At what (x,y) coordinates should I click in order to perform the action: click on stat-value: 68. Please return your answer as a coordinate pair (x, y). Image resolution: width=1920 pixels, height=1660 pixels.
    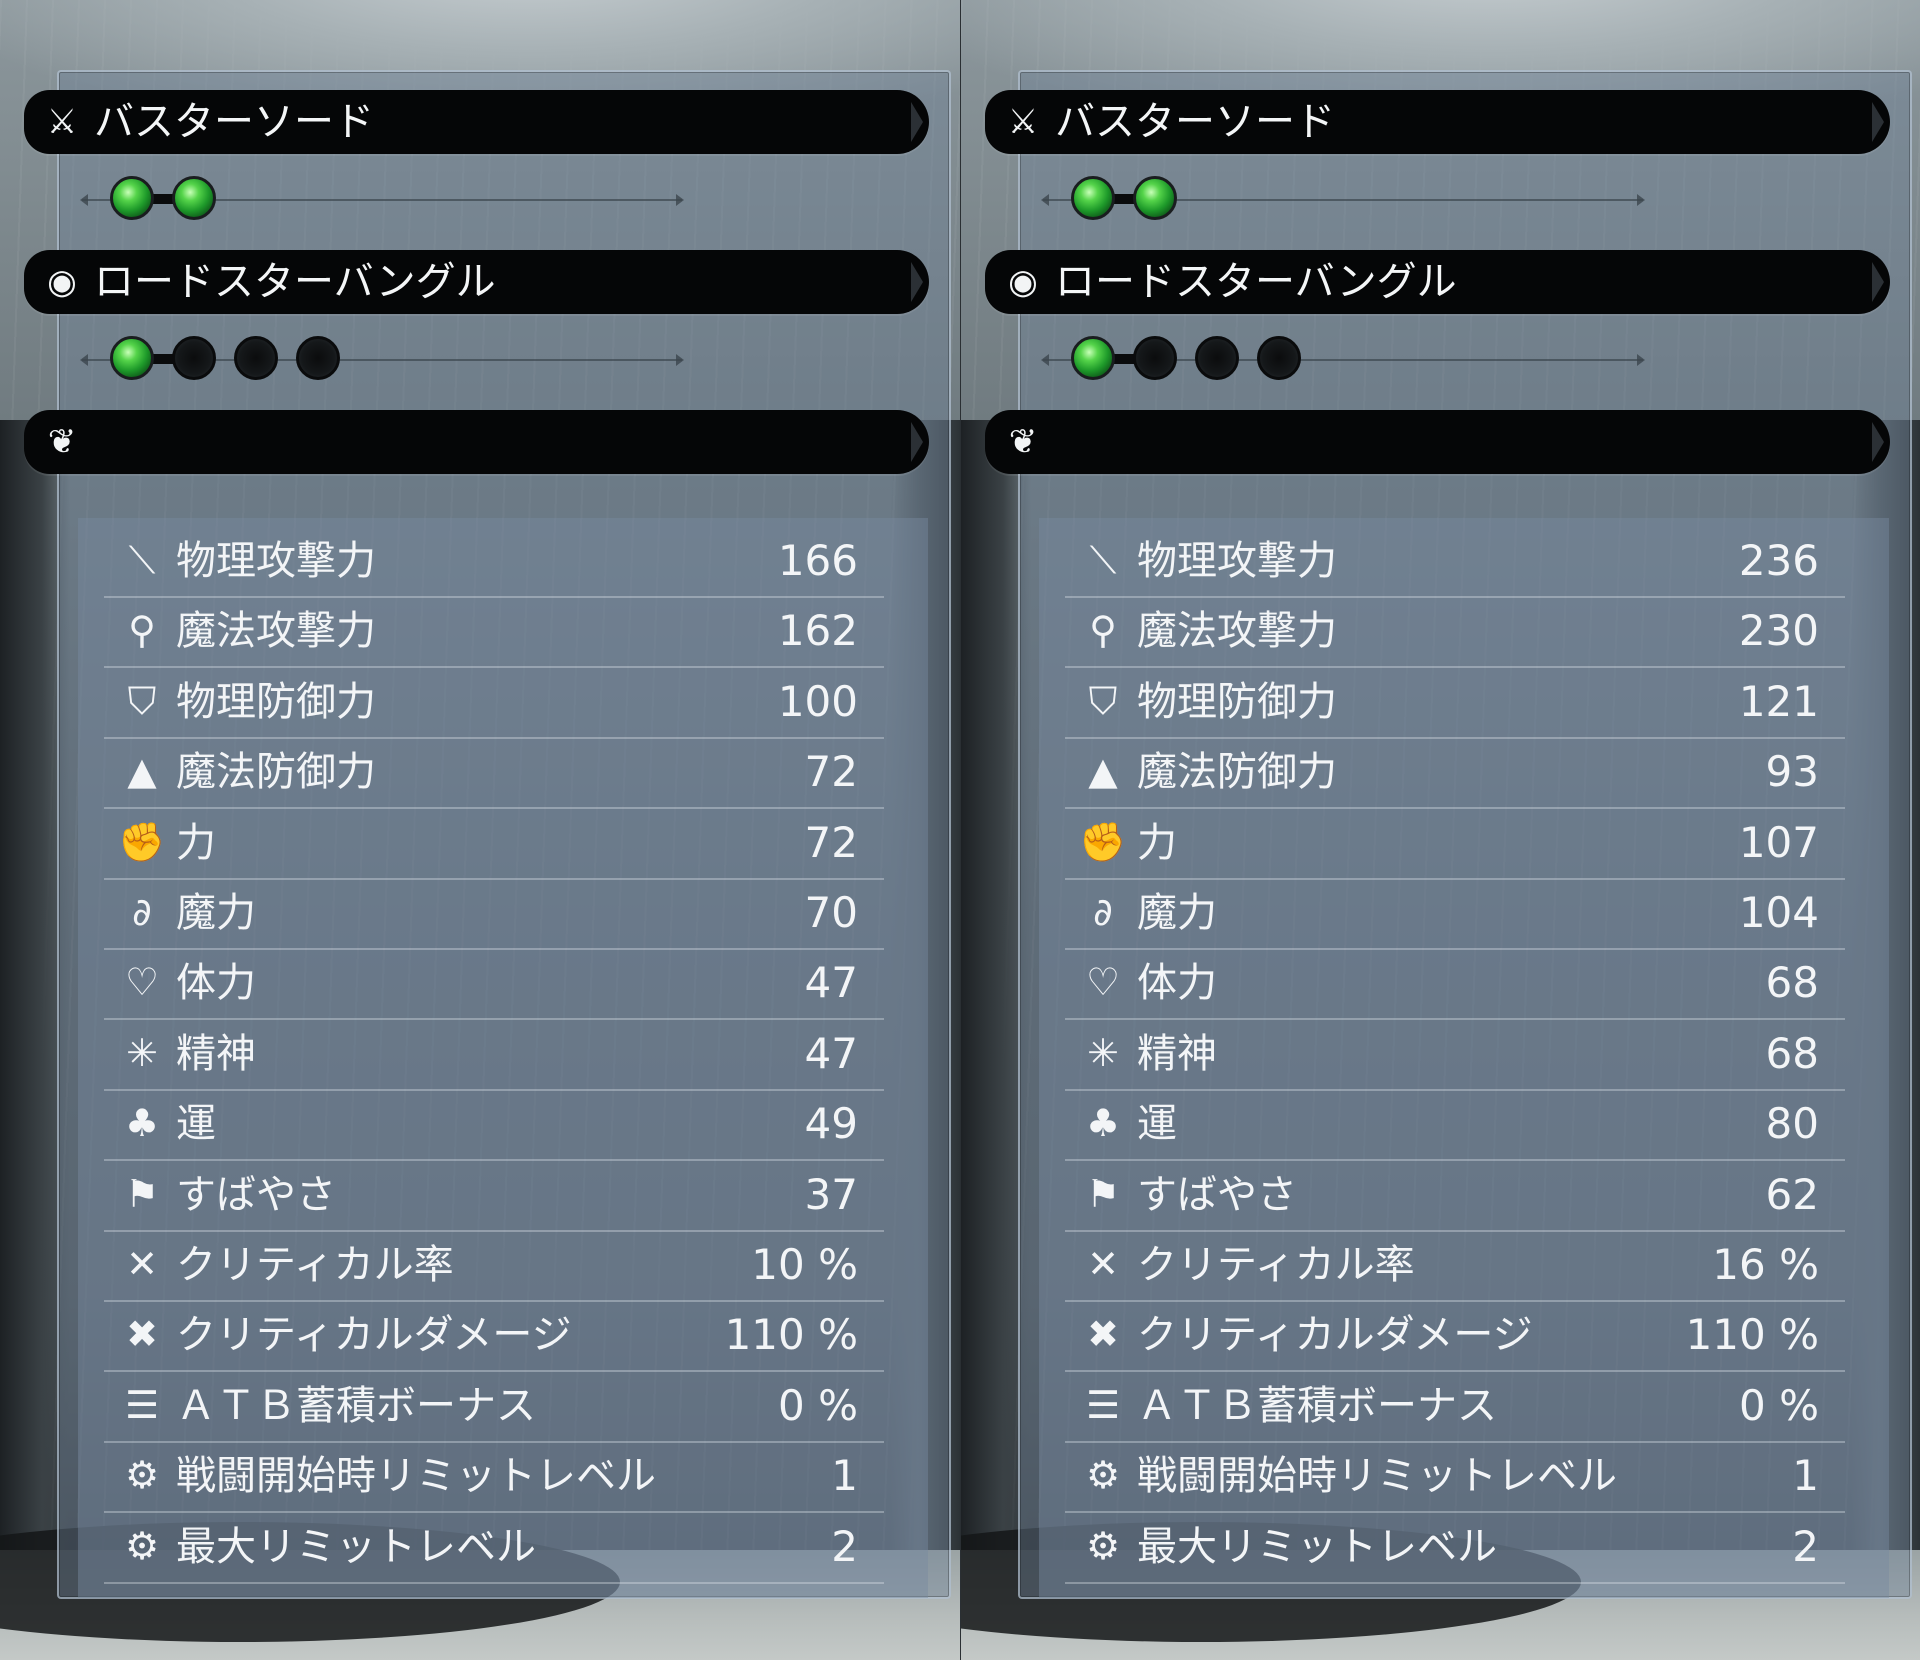
    Looking at the image, I should click on (1792, 983).